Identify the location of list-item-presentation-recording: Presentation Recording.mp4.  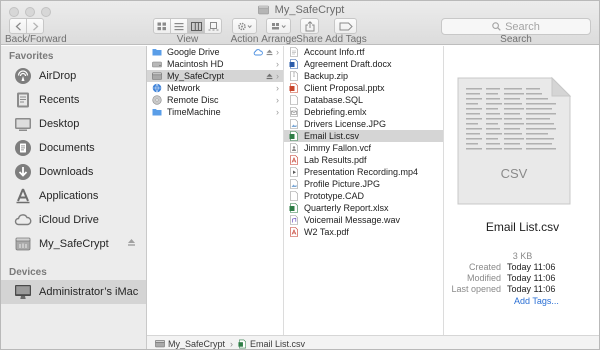
(363, 172).